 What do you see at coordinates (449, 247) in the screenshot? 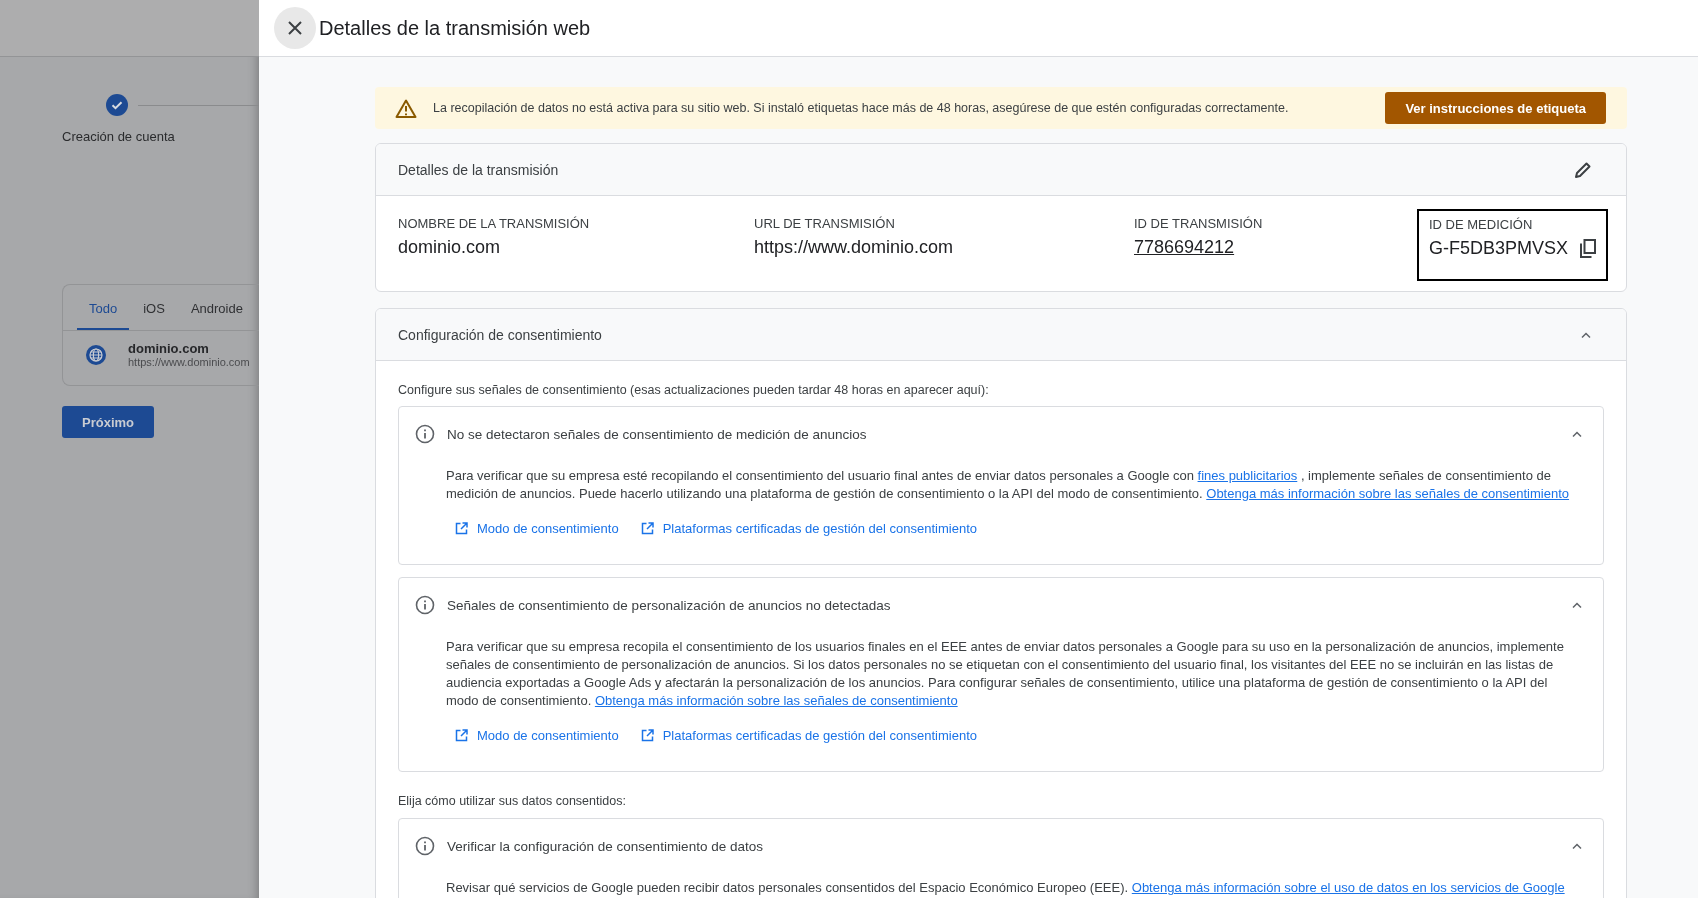
I see `field-value: dominio.com` at bounding box center [449, 247].